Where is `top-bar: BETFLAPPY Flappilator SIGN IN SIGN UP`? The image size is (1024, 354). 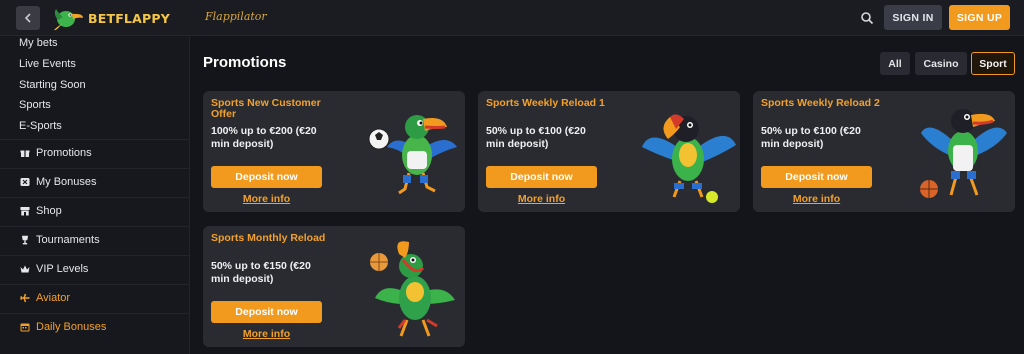
top-bar: BETFLAPPY Flappilator SIGN IN SIGN UP is located at coordinates (512, 18).